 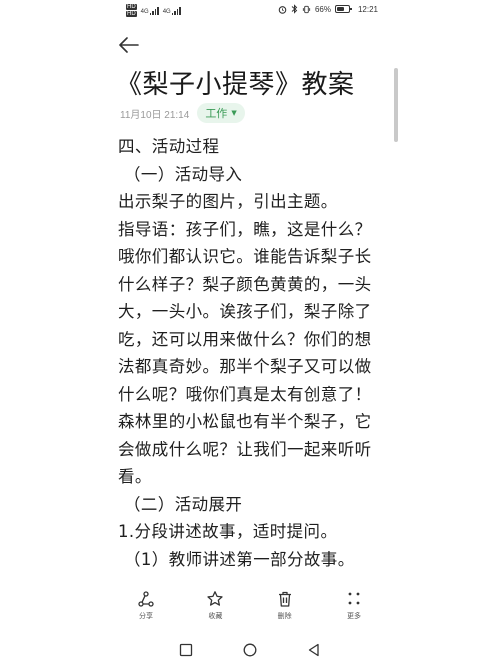 What do you see at coordinates (284, 616) in the screenshot?
I see `delete-label: 删除` at bounding box center [284, 616].